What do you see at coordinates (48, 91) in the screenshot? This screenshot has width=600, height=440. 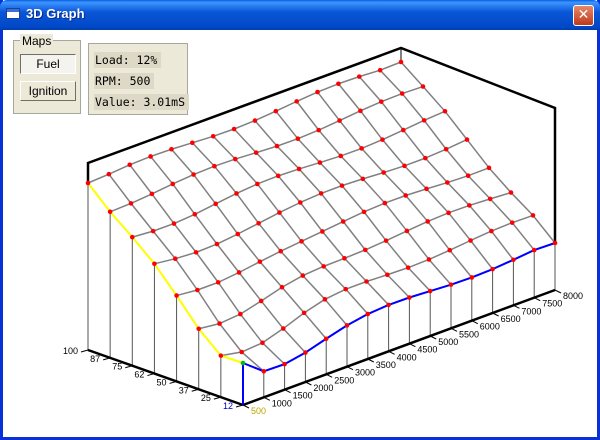 I see `ignition-button: Ignition` at bounding box center [48, 91].